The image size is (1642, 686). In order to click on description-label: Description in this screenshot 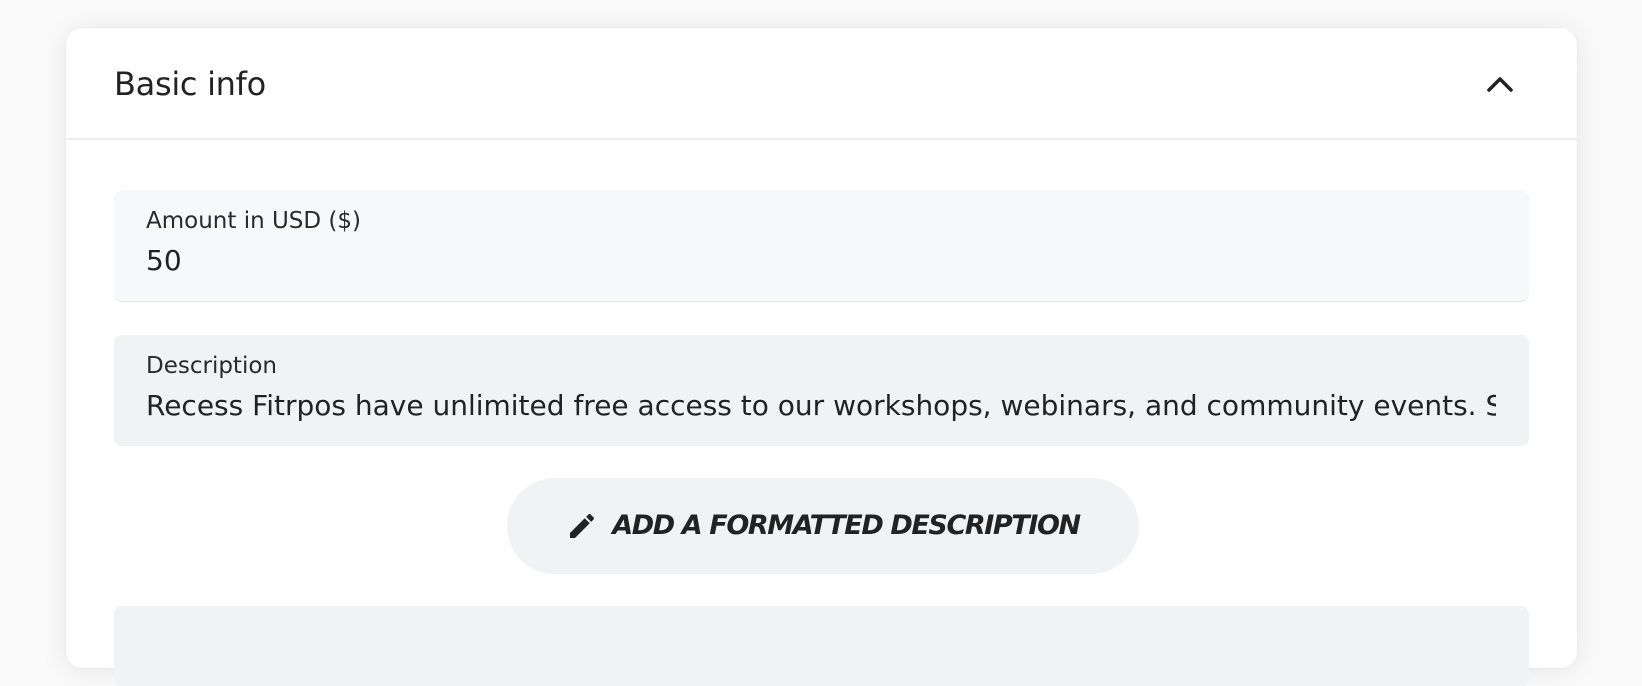, I will do `click(211, 366)`.